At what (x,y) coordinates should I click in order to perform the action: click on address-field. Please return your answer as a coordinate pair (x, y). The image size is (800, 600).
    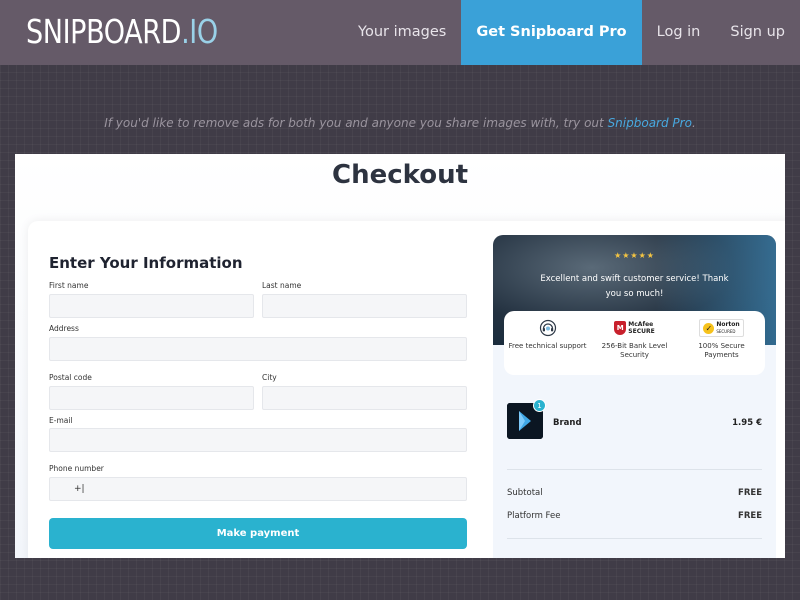
    Looking at the image, I should click on (258, 349).